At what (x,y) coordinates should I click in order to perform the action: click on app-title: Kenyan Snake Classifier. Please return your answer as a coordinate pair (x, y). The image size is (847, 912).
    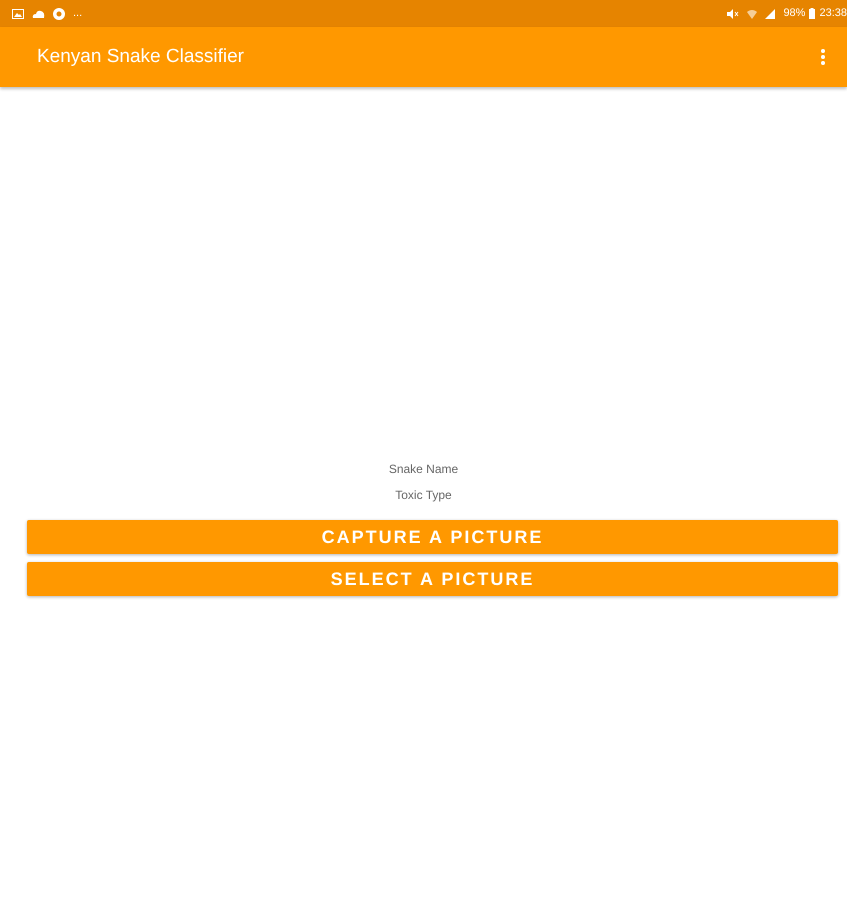
    Looking at the image, I should click on (140, 56).